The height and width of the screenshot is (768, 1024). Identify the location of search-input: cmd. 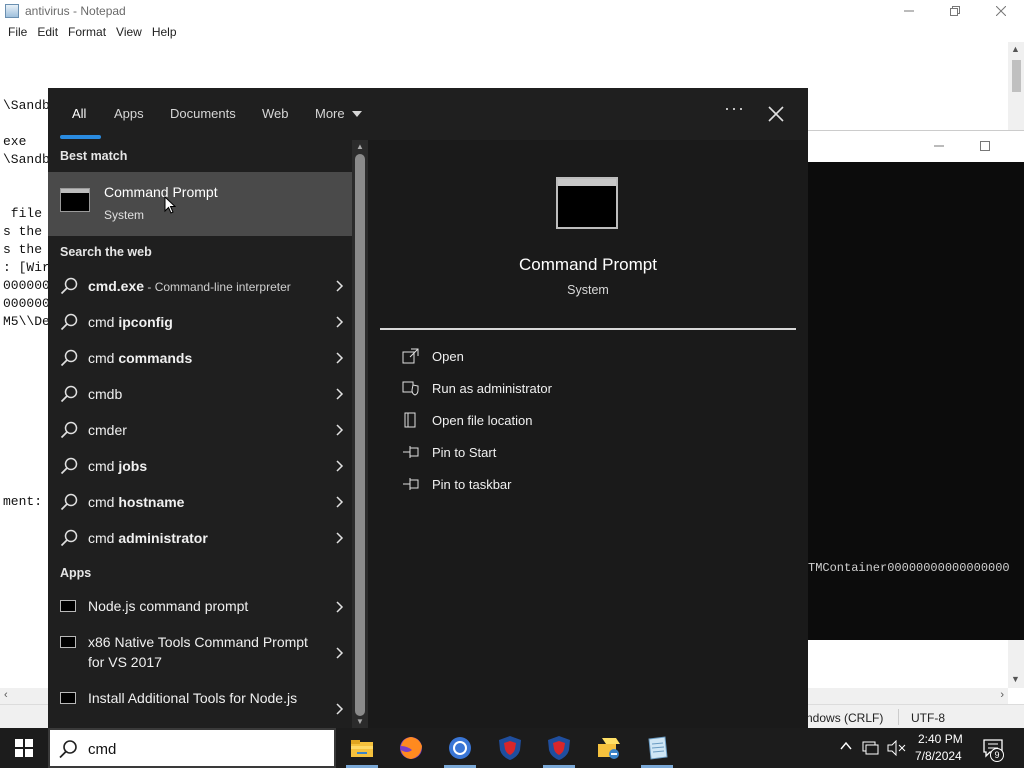
(102, 749).